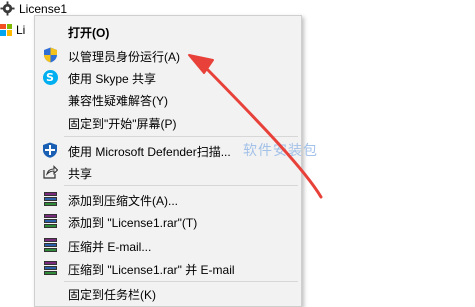  I want to click on defender-icon, so click(50, 150).